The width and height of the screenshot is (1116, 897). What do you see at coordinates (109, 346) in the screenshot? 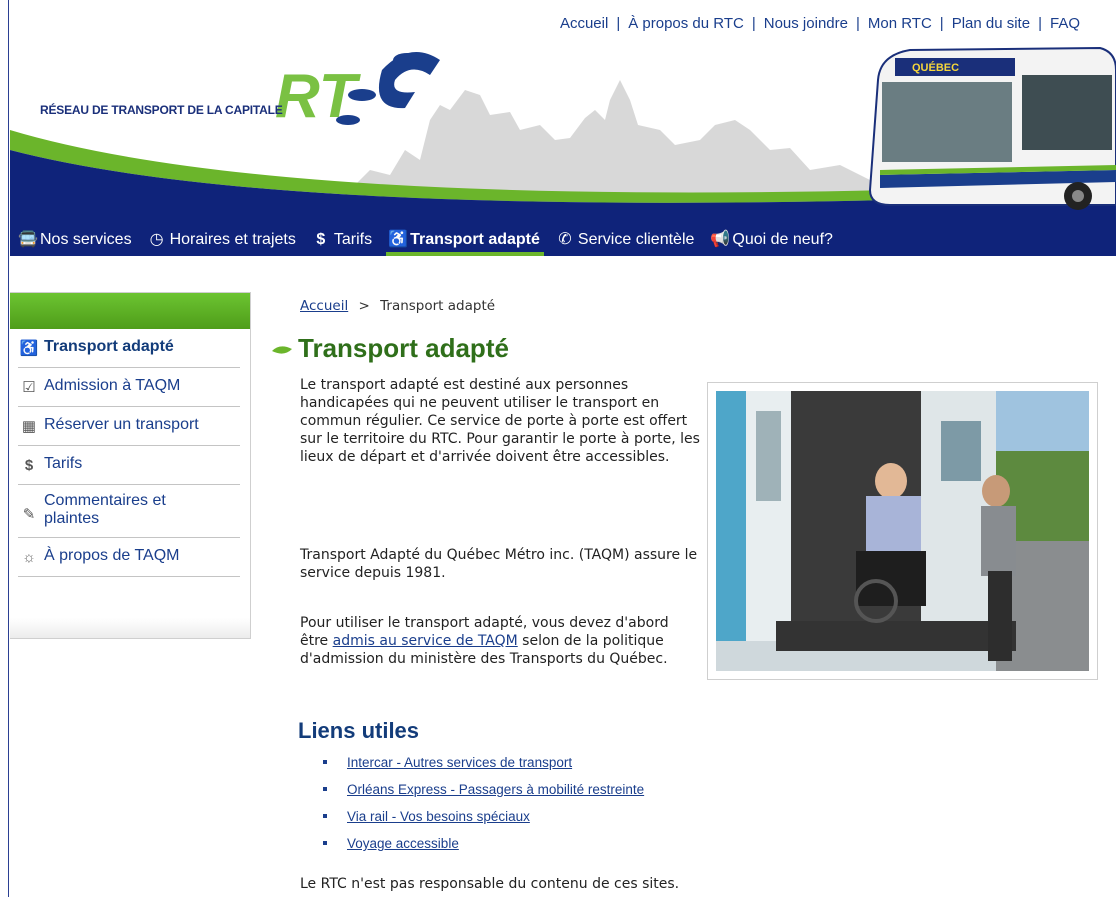
I see `sidebar-item-label: Transport adapté` at bounding box center [109, 346].